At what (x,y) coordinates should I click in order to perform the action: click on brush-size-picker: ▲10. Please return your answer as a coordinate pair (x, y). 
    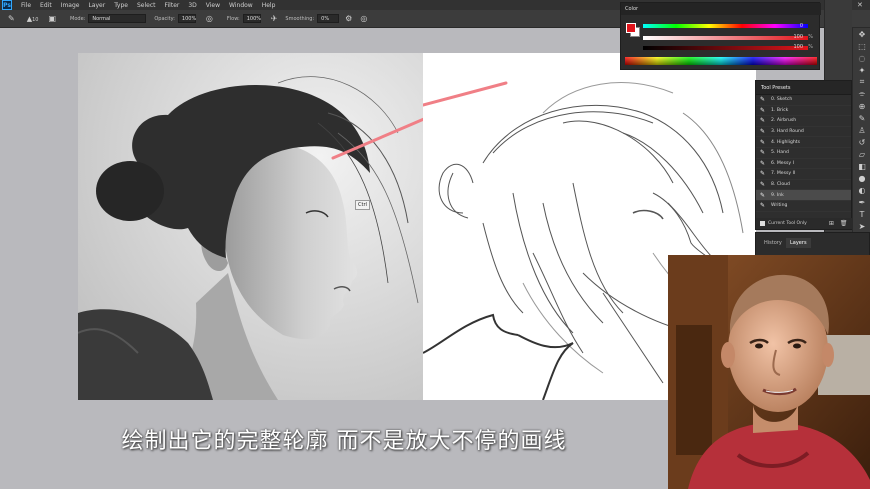
    Looking at the image, I should click on (33, 19).